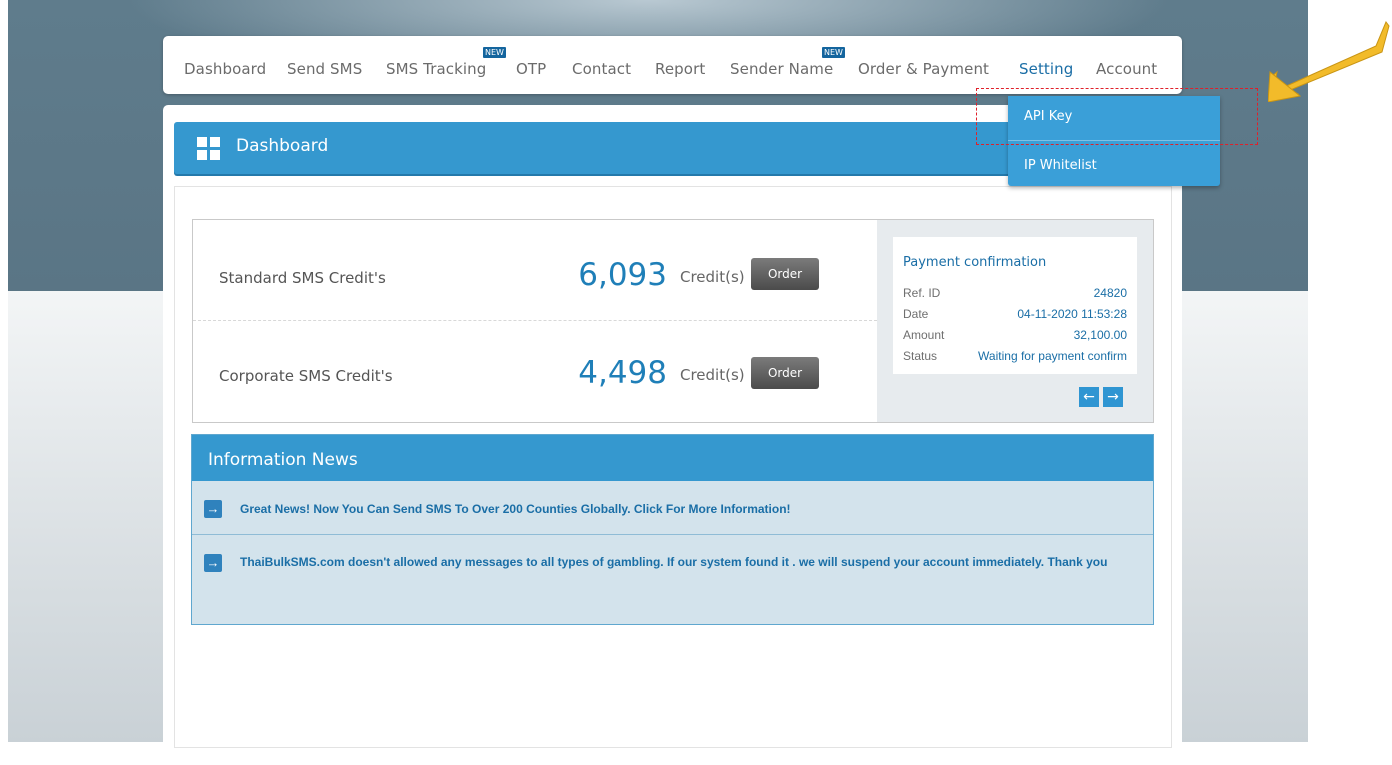 This screenshot has width=1392, height=765. I want to click on payment-value: 24820, so click(1110, 293).